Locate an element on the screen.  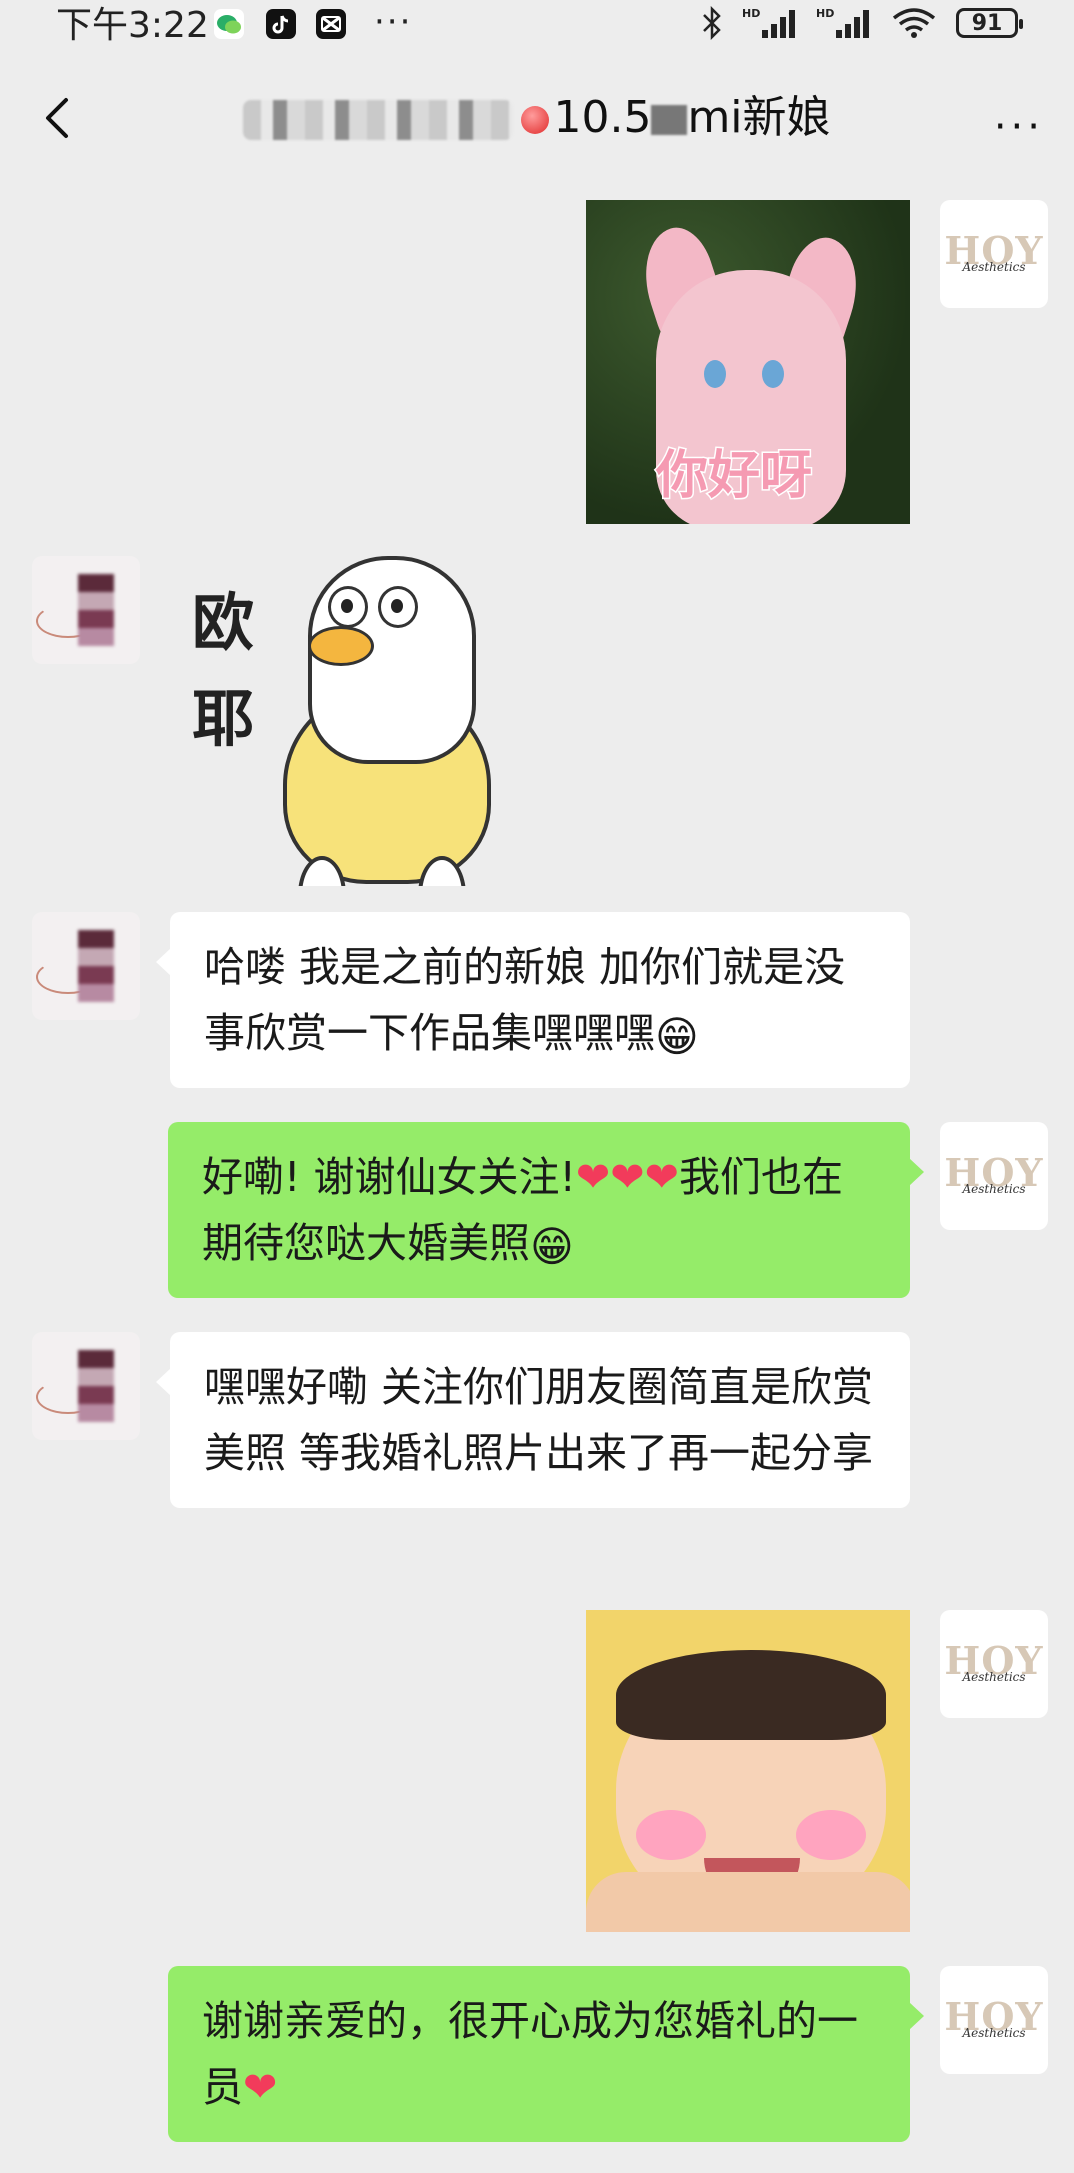
message-text: 好嘞! 谢谢仙女关注! is located at coordinates (389, 1177).